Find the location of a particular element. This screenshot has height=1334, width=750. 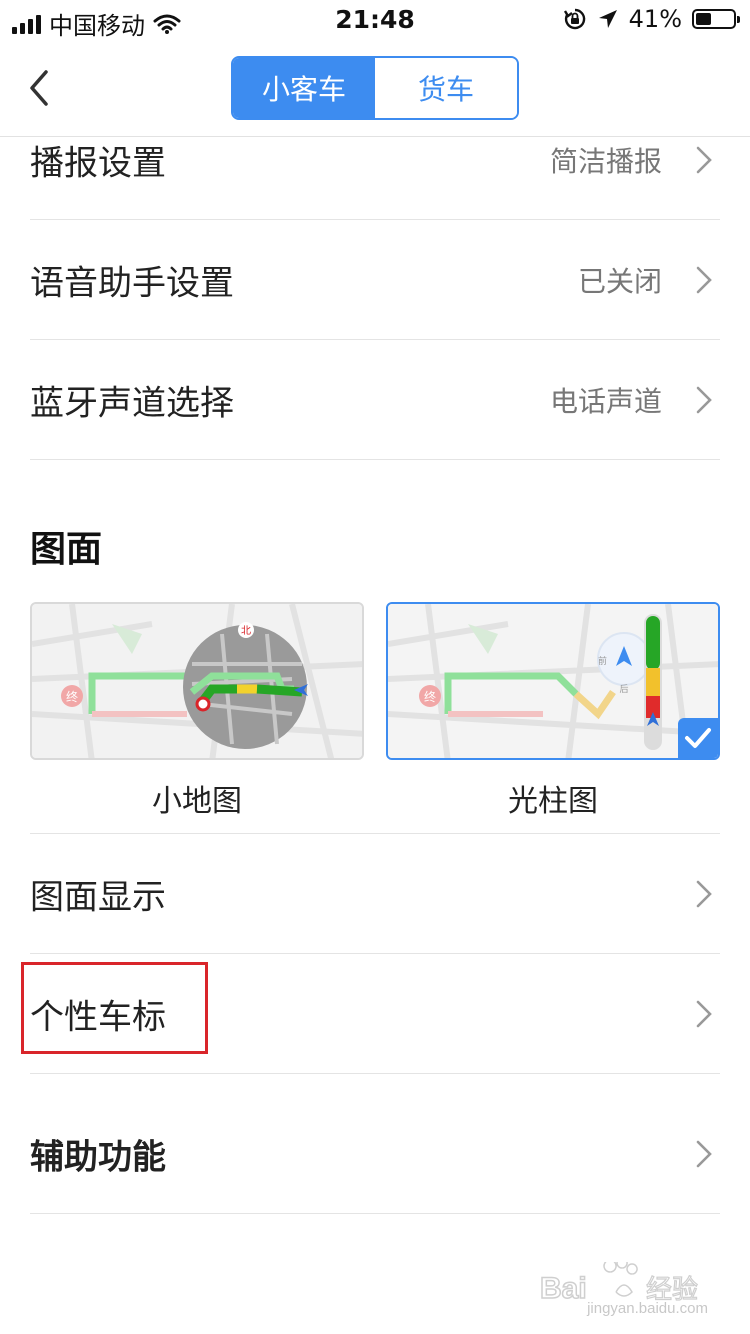

light-bar-preview: 终 前 后 is located at coordinates (553, 681).